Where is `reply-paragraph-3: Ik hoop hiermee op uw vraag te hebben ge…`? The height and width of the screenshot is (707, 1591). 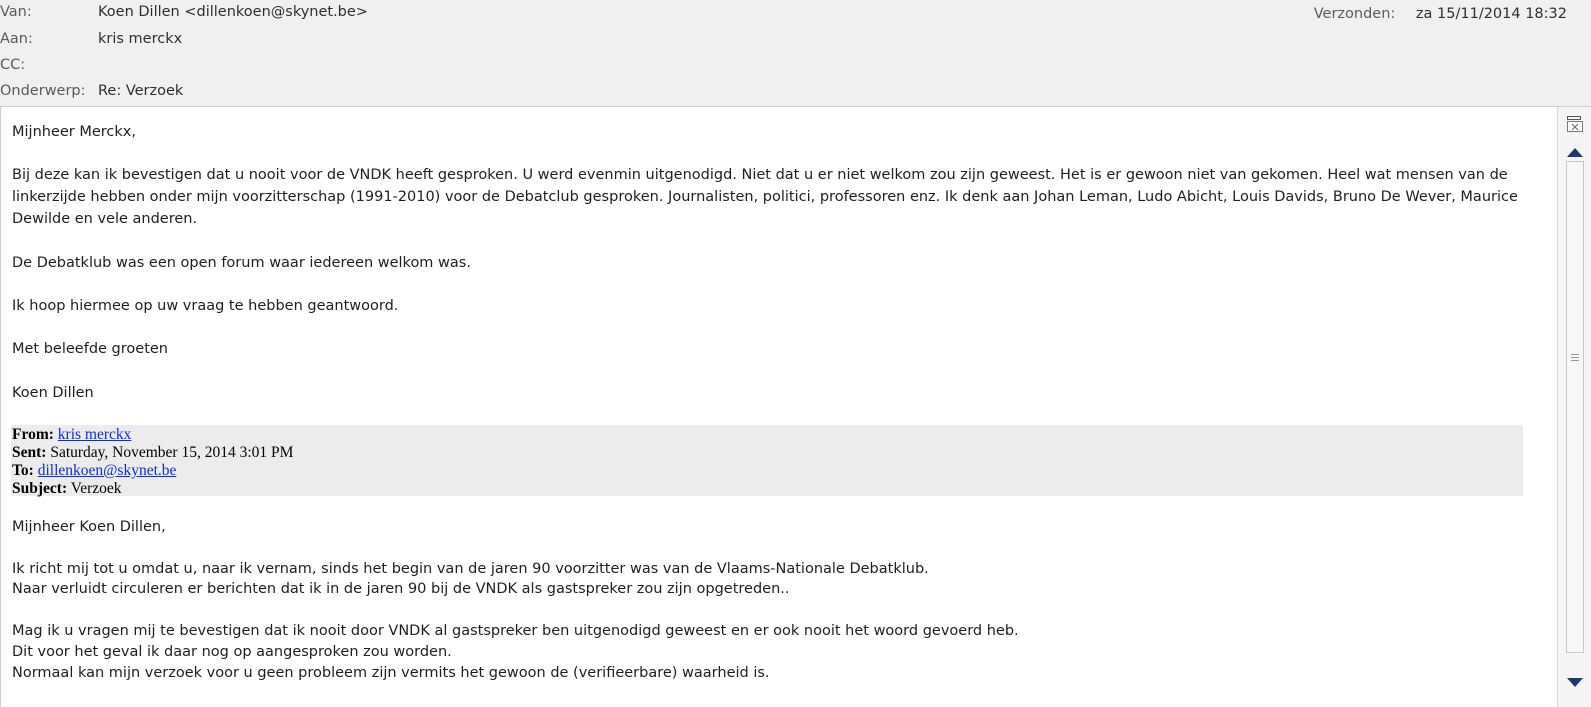 reply-paragraph-3: Ik hoop hiermee op uw vraag te hebben ge… is located at coordinates (205, 306).